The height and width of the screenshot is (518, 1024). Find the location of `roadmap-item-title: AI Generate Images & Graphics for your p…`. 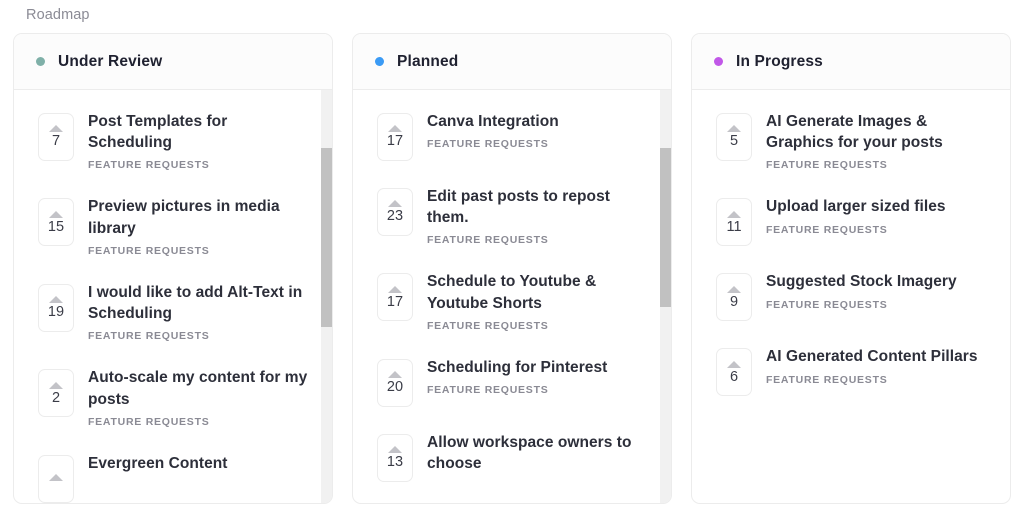

roadmap-item-title: AI Generate Images & Graphics for your p… is located at coordinates (879, 132).